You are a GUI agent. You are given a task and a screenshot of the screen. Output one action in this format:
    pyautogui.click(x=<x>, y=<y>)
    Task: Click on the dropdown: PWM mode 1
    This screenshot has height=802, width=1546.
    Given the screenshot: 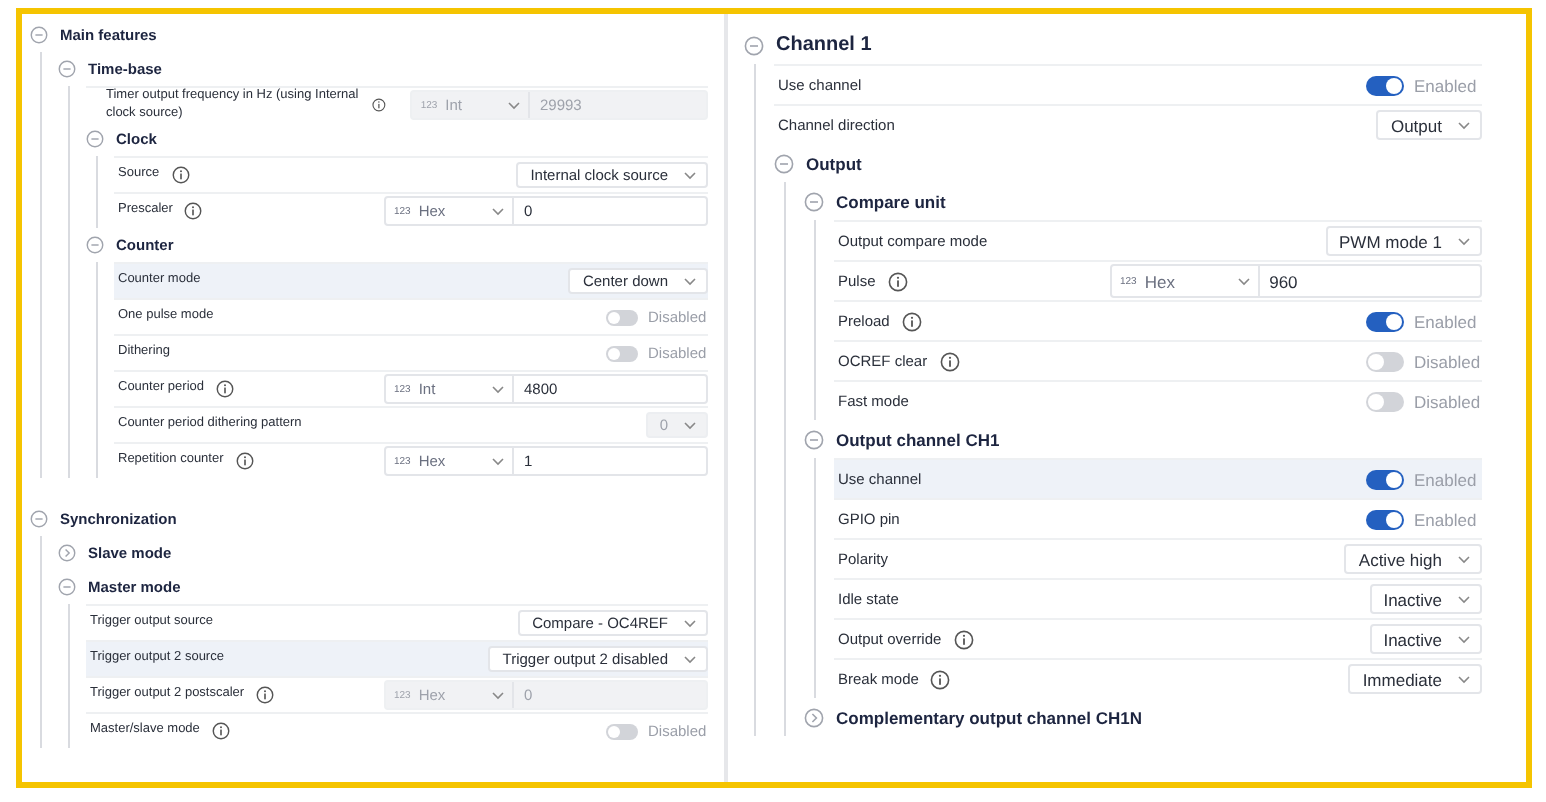 What is the action you would take?
    pyautogui.click(x=1403, y=241)
    